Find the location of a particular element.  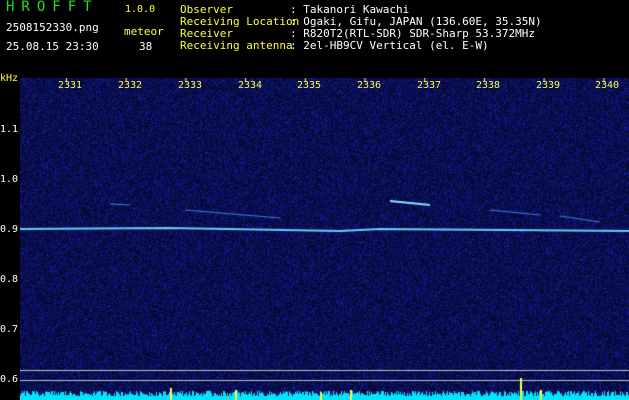

y-tick: 1.1 is located at coordinates (9, 129).